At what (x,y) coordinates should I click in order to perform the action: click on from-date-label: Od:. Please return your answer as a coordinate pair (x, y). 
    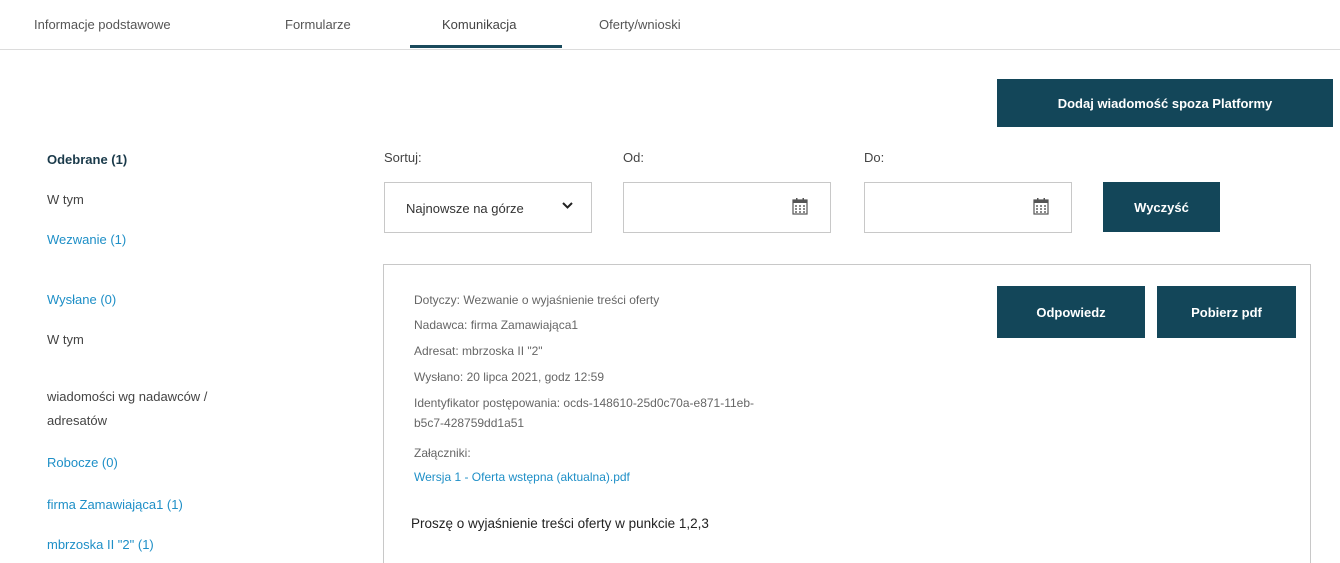
    Looking at the image, I should click on (633, 157).